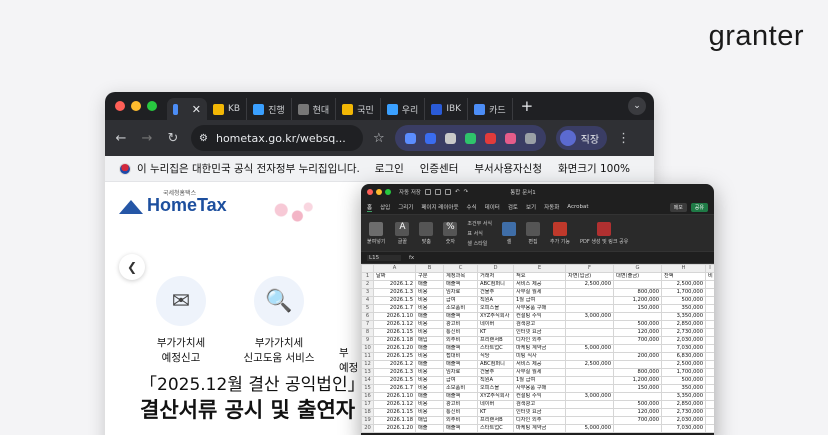 This screenshot has height=435, width=828. Describe the element at coordinates (367, 284) in the screenshot. I see `row-number: 2` at that location.